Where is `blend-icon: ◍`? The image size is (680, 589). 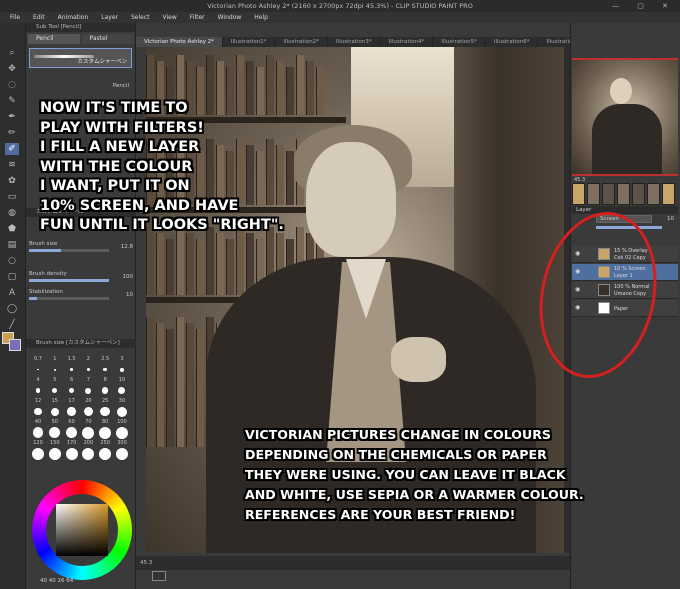 blend-icon: ◍ is located at coordinates (12, 213).